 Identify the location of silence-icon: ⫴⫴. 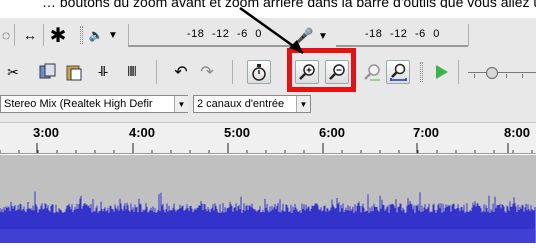
(131, 72).